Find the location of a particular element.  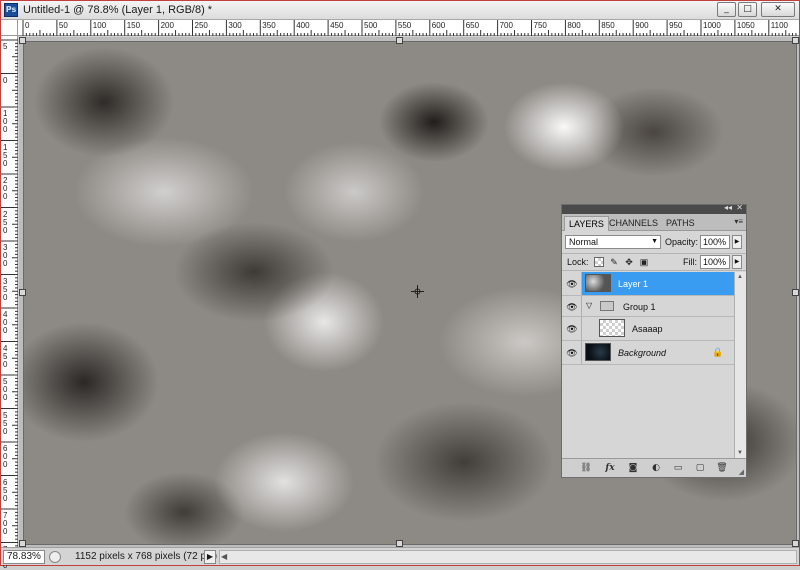

link-layers-icon: ⛓ is located at coordinates (586, 468).